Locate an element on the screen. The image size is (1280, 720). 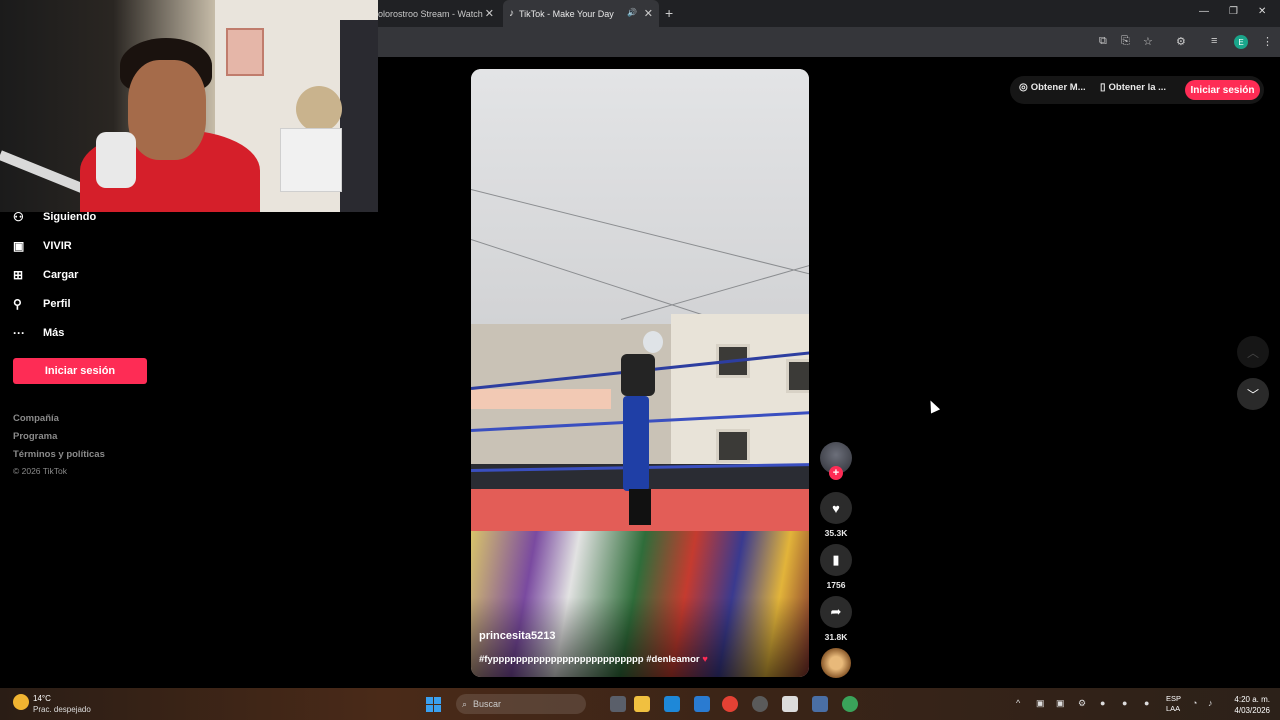
sidebar-item-live: ▣ VIVIR is located at coordinates (42, 246).